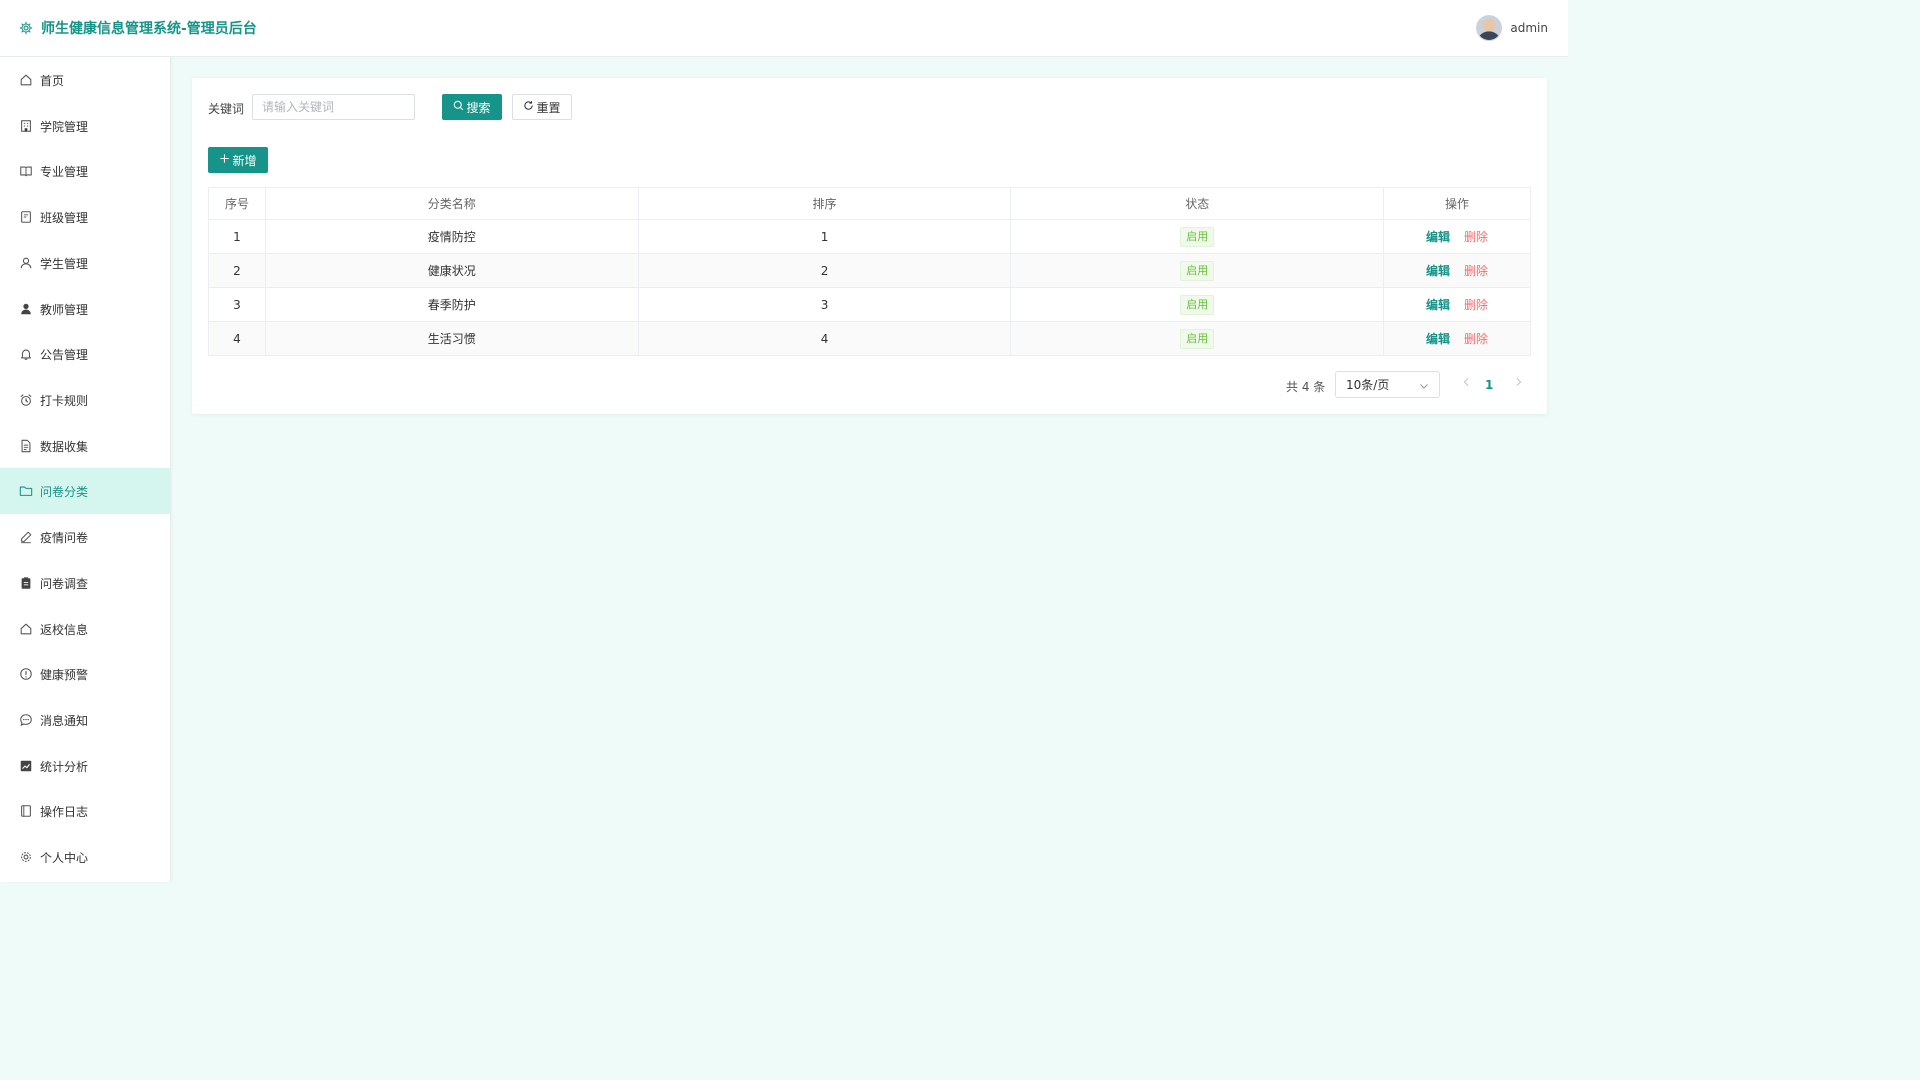 The width and height of the screenshot is (1920, 1080). What do you see at coordinates (85, 80) in the screenshot?
I see `sidebar-item-home: 首页` at bounding box center [85, 80].